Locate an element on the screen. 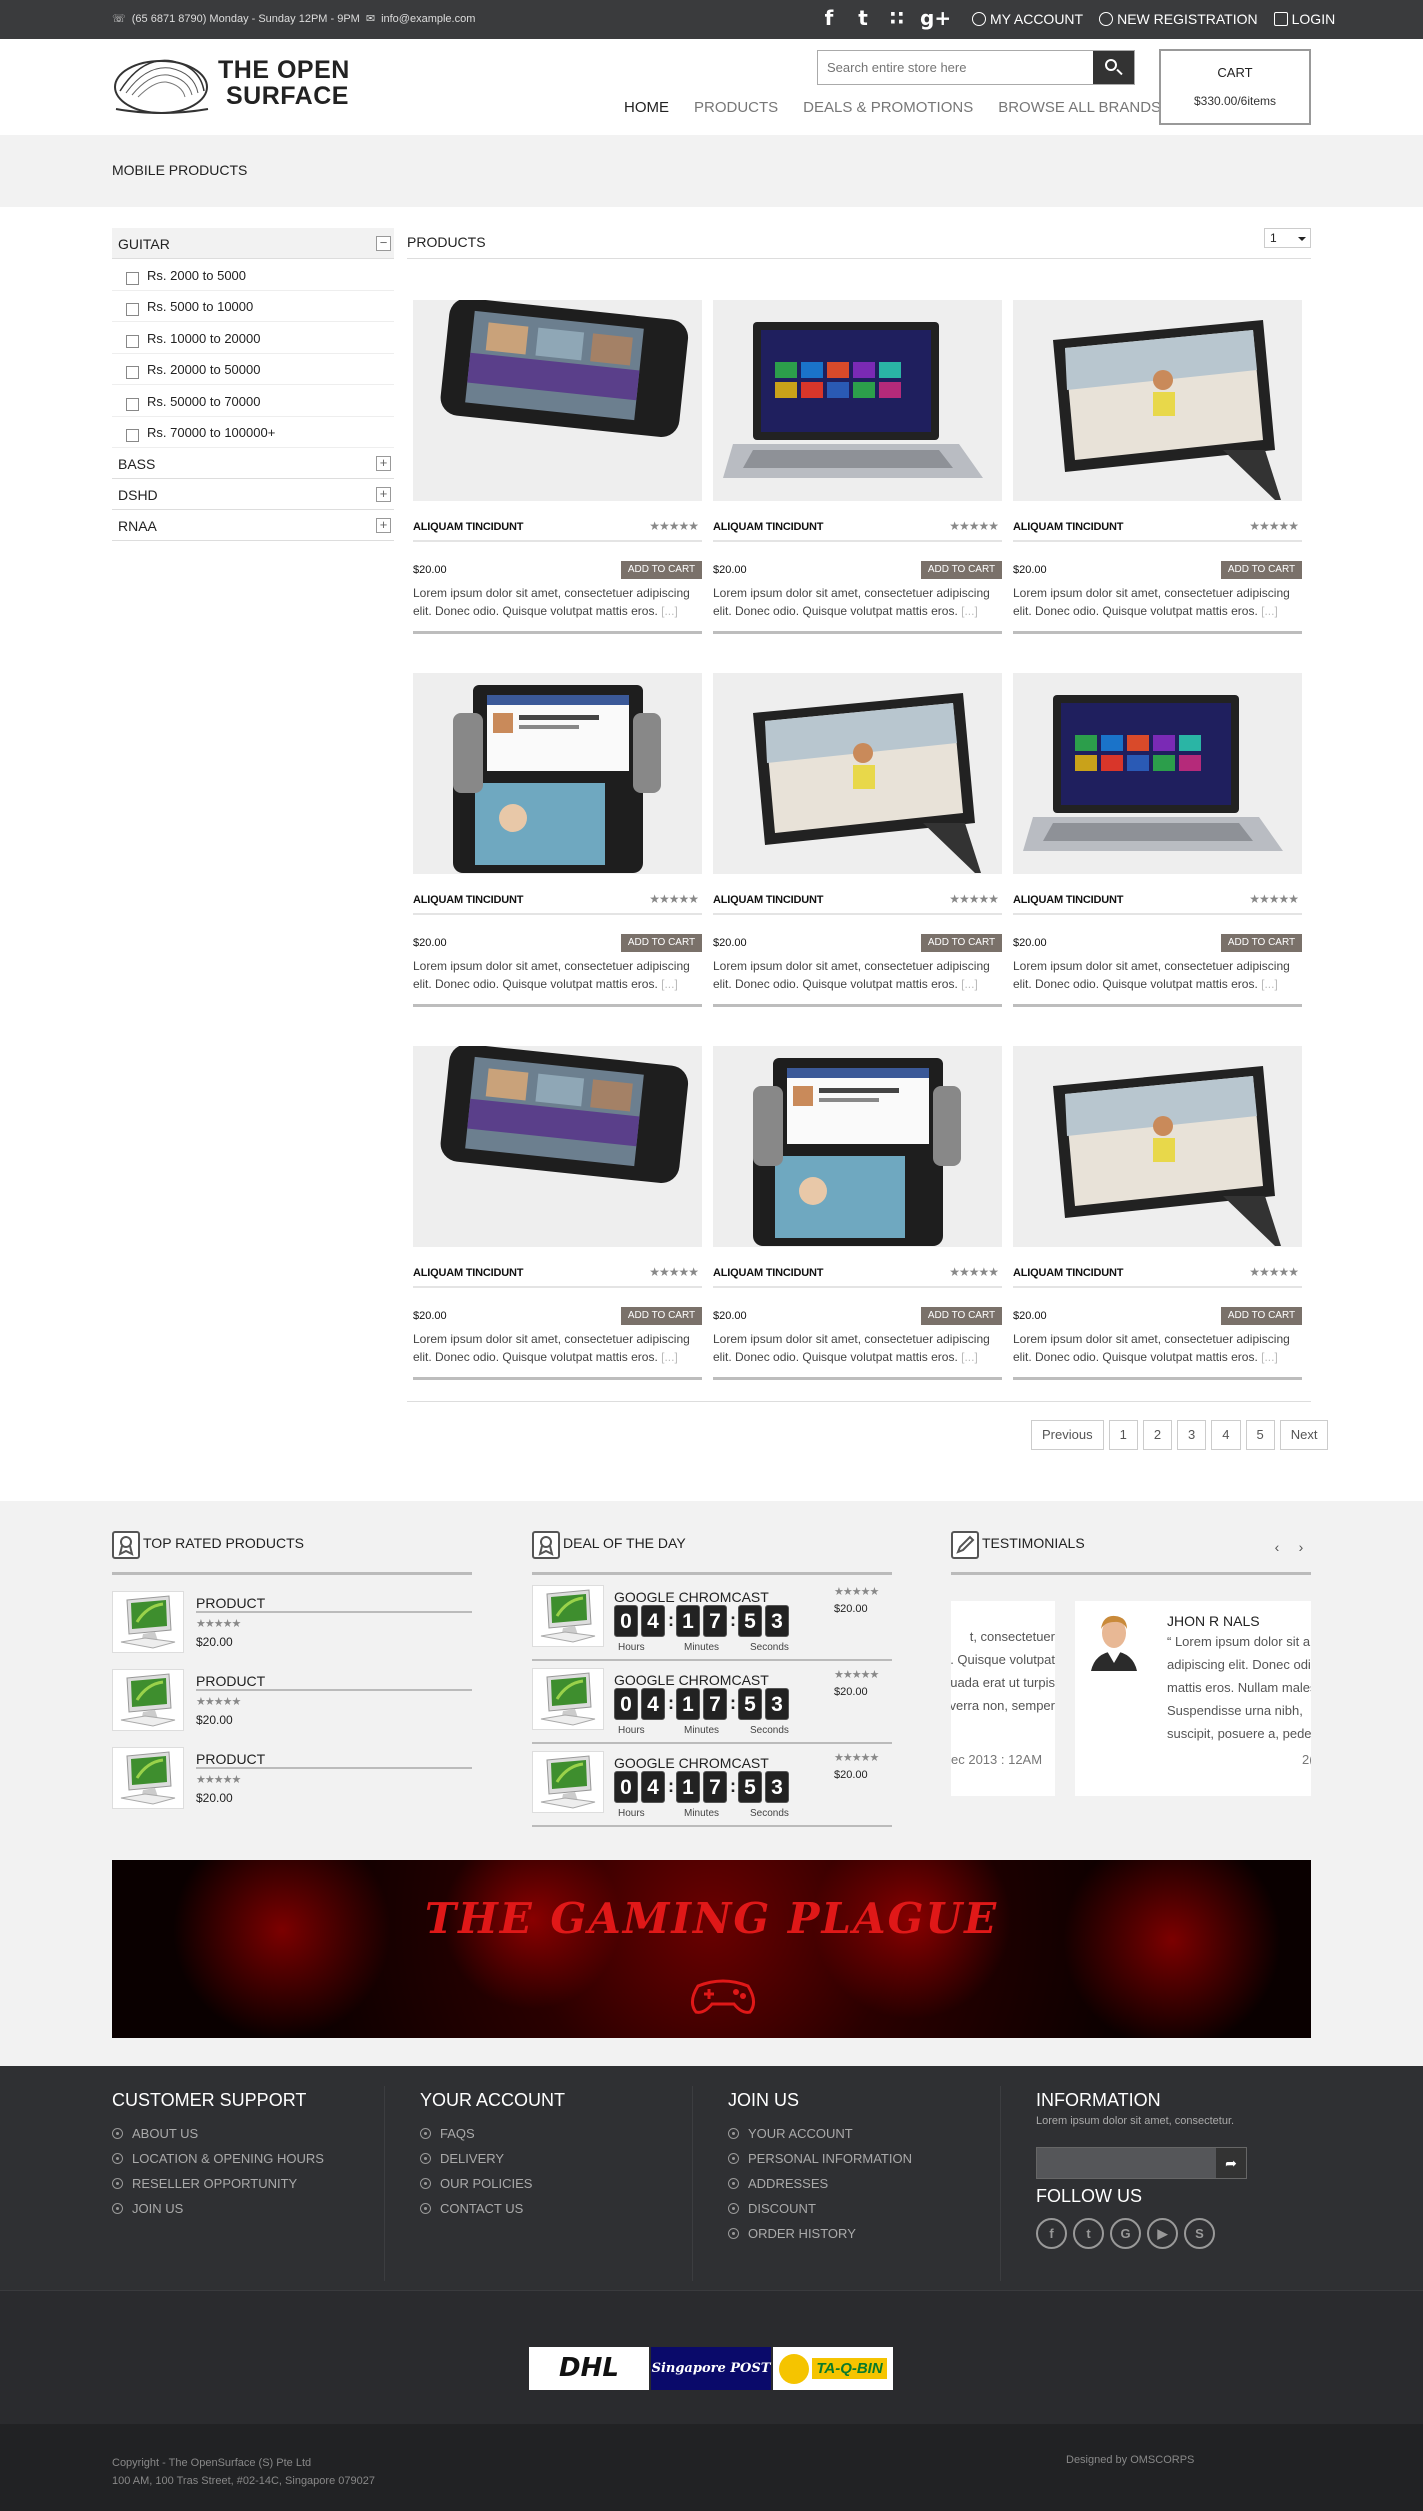 This screenshot has height=2511, width=1423. footer-link: OUR POLICIES is located at coordinates (492, 2183).